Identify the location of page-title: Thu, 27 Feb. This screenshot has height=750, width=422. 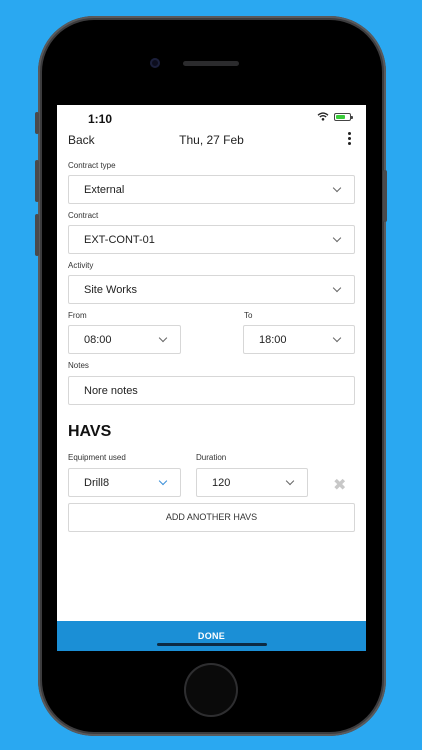
(211, 140).